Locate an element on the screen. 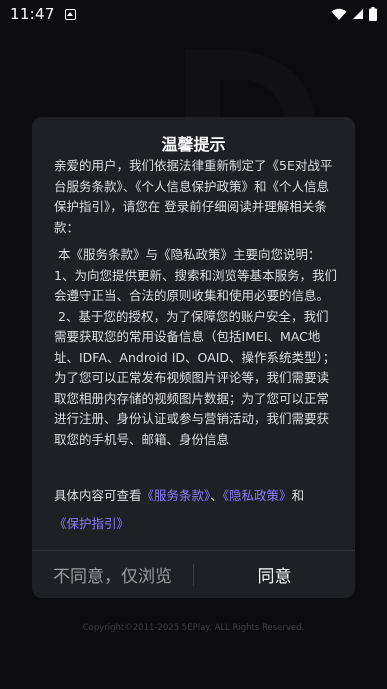 This screenshot has height=689, width=387. policy-heading-text: 本《服务条款》与《隐私政策》主要向您说明： is located at coordinates (189, 254).